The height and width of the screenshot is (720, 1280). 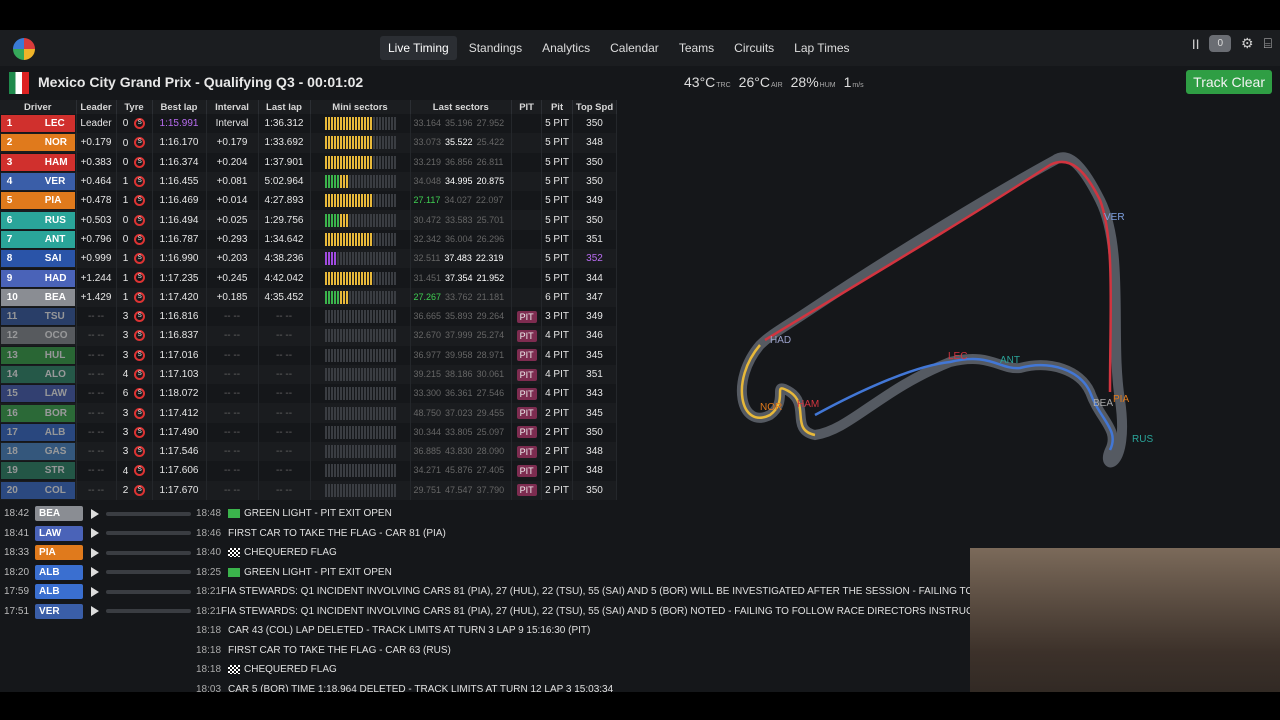 What do you see at coordinates (17, 572) in the screenshot?
I see `radio-time: 18:20` at bounding box center [17, 572].